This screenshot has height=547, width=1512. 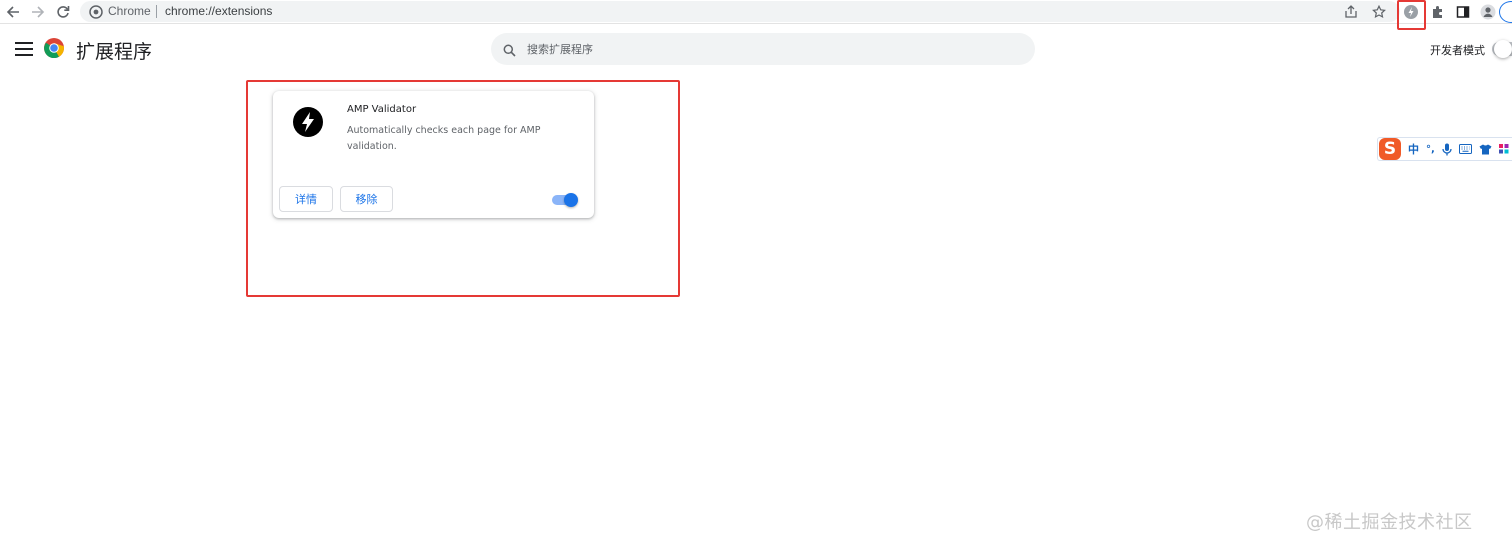 What do you see at coordinates (156, 11) in the screenshot?
I see `url-separator` at bounding box center [156, 11].